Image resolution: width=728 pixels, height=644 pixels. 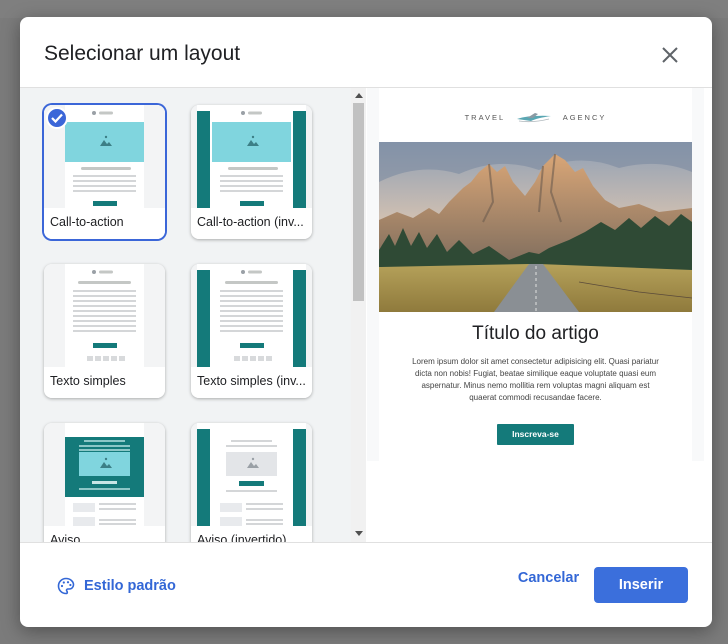 I want to click on layout-card-label: Aviso (invertido), so click(x=251, y=534).